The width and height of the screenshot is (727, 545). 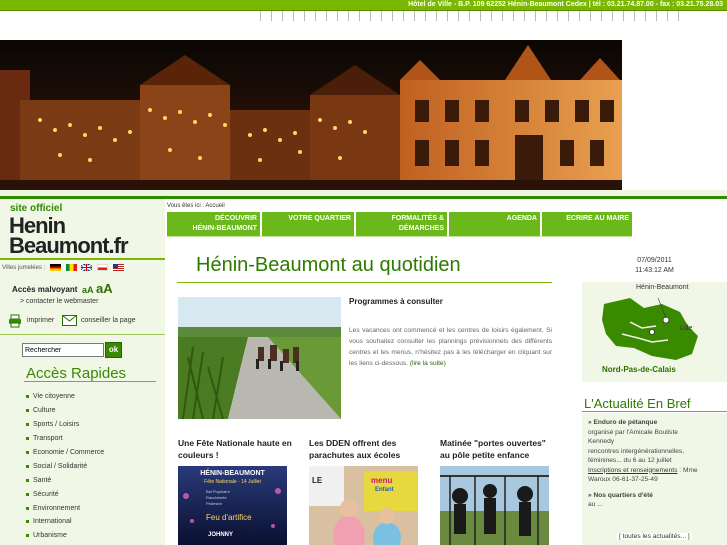 What do you see at coordinates (50, 396) in the screenshot?
I see `quick-link-vie-citoyenne: Vie citoyenne` at bounding box center [50, 396].